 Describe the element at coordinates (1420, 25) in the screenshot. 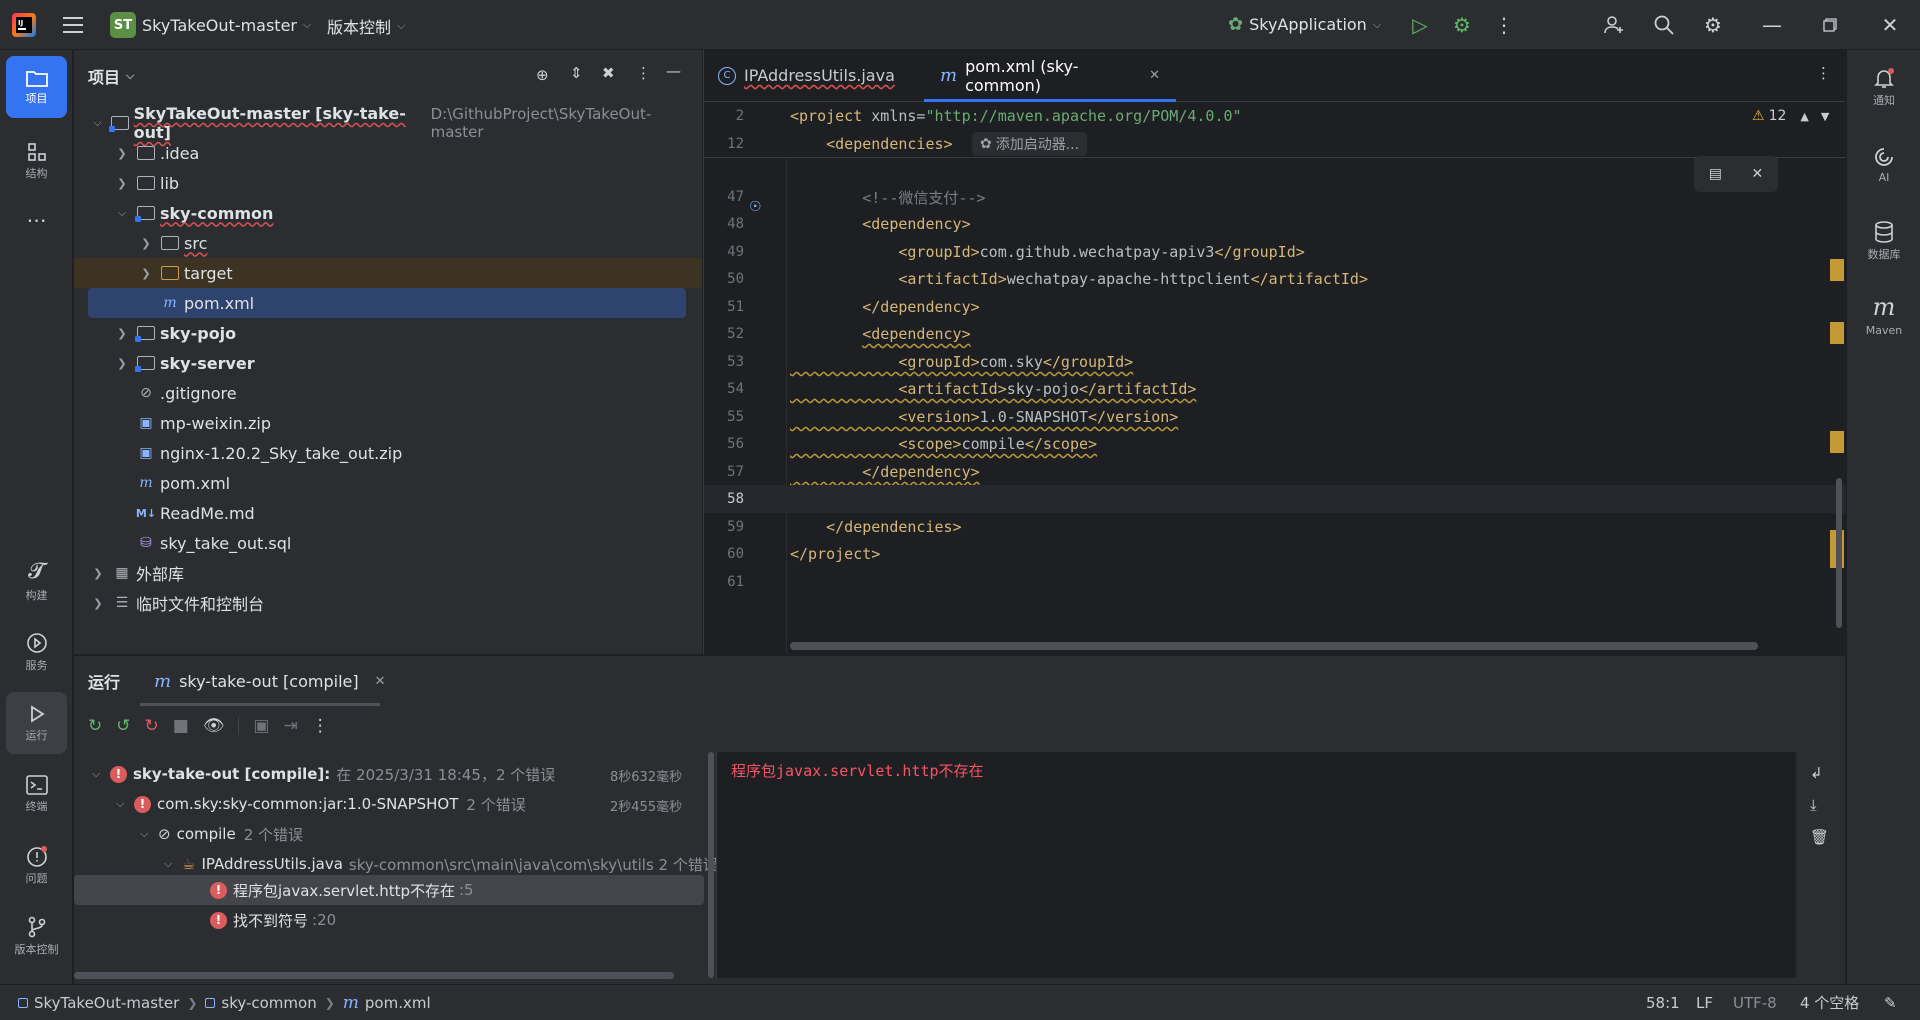

I see `run-icon: ▷` at that location.